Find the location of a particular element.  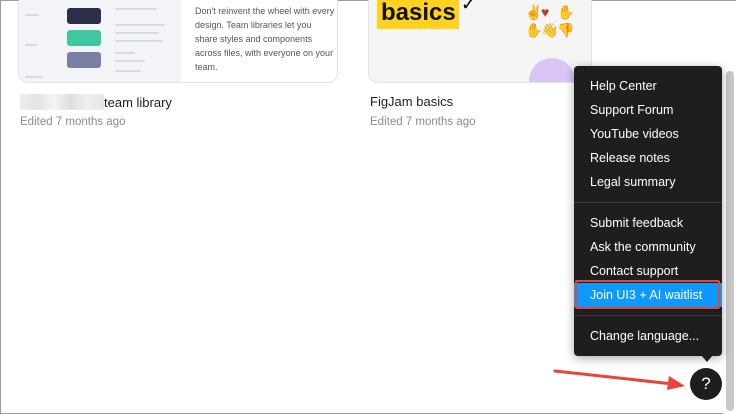

menu-item-contact-support: Contact support is located at coordinates (648, 271).